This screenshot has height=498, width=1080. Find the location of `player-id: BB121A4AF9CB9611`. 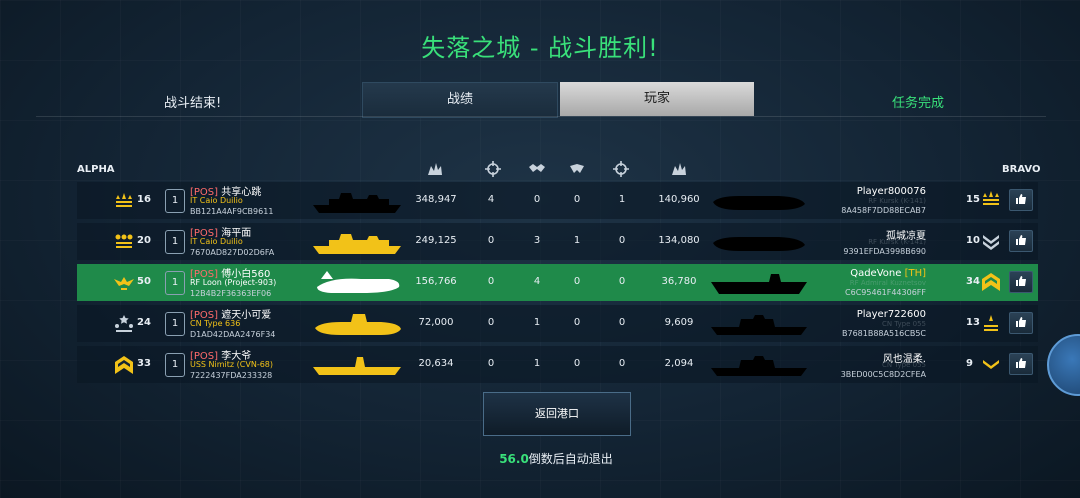

player-id: BB121A4AF9CB9611 is located at coordinates (232, 211).